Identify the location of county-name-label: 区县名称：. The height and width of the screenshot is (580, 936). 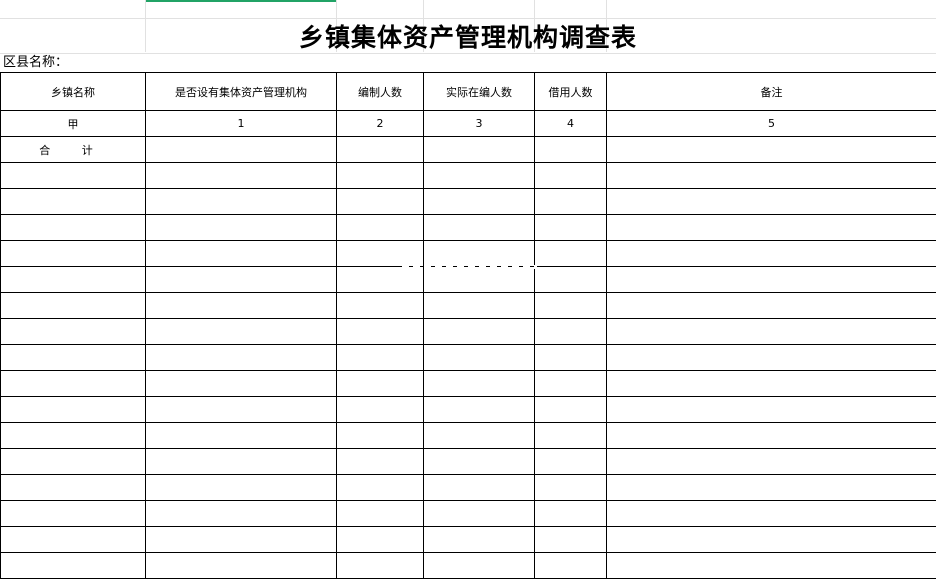
(35, 63).